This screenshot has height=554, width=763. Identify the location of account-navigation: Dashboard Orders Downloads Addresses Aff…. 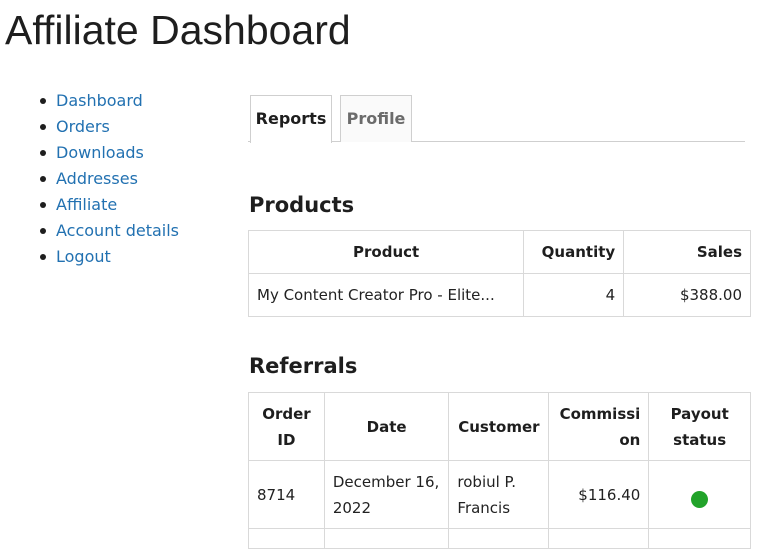
(140, 179).